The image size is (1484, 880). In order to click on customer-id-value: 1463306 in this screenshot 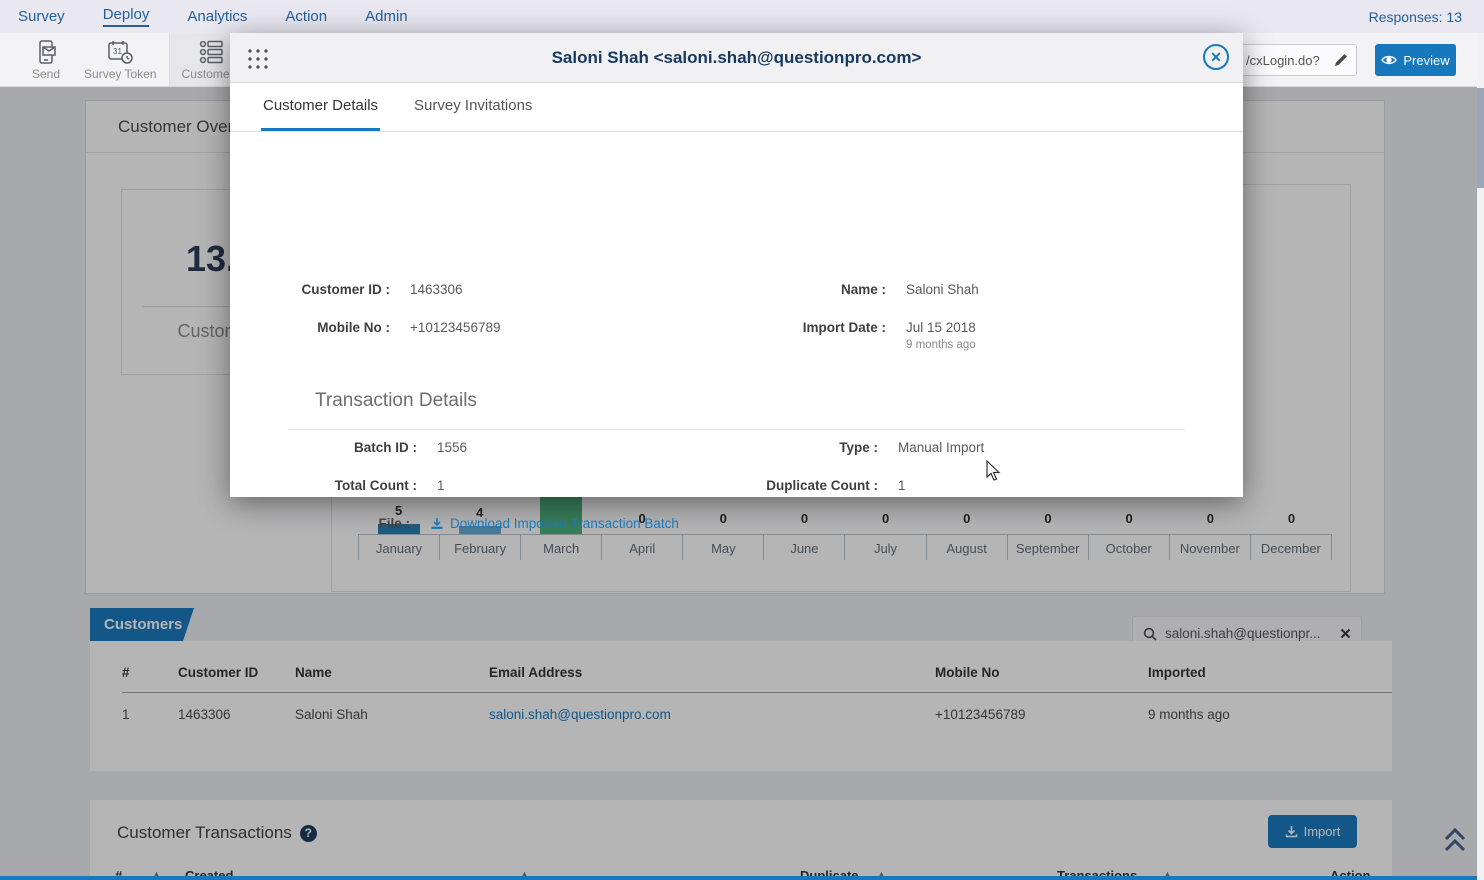, I will do `click(436, 289)`.